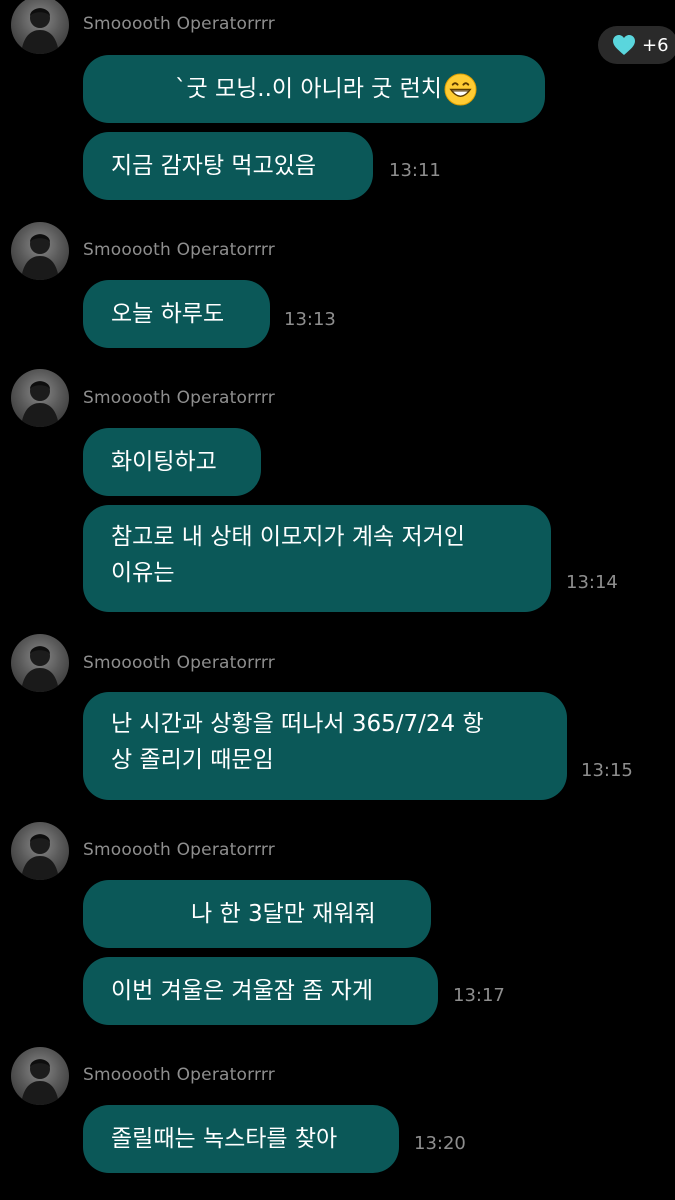  I want to click on message-text: 졸릴때는 녹스타를 찾아, so click(224, 1139).